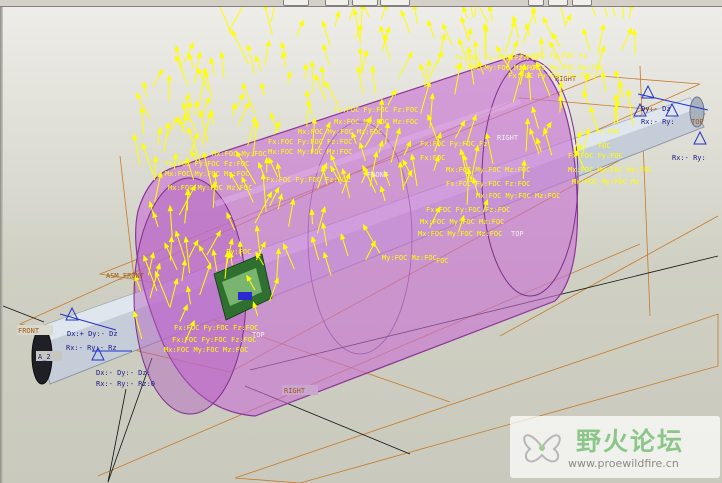 The height and width of the screenshot is (483, 722). I want to click on construction-line, so click(23, 314).